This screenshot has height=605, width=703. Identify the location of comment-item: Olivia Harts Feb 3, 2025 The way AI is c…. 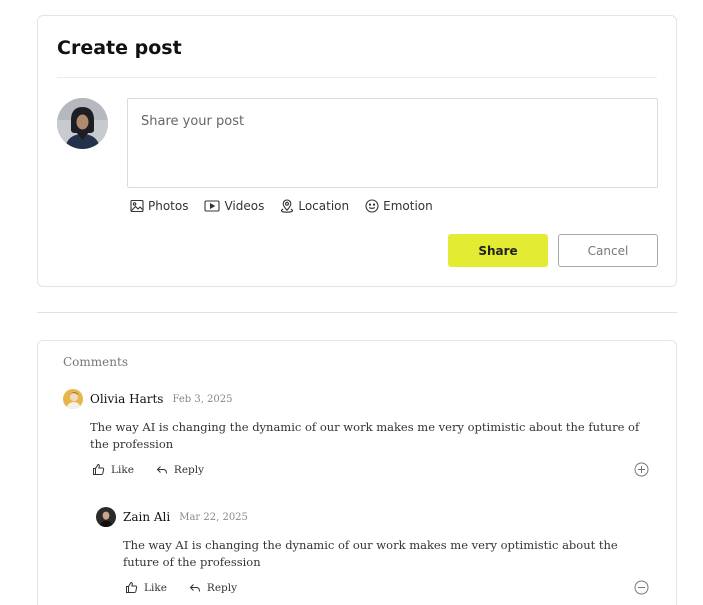
(358, 439).